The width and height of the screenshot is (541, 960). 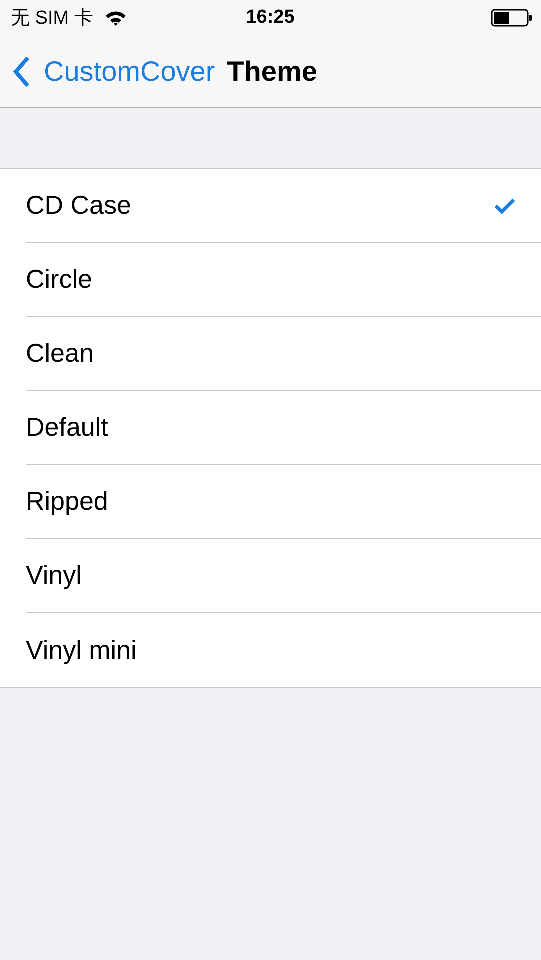 I want to click on theme-option: Circle, so click(x=283, y=280).